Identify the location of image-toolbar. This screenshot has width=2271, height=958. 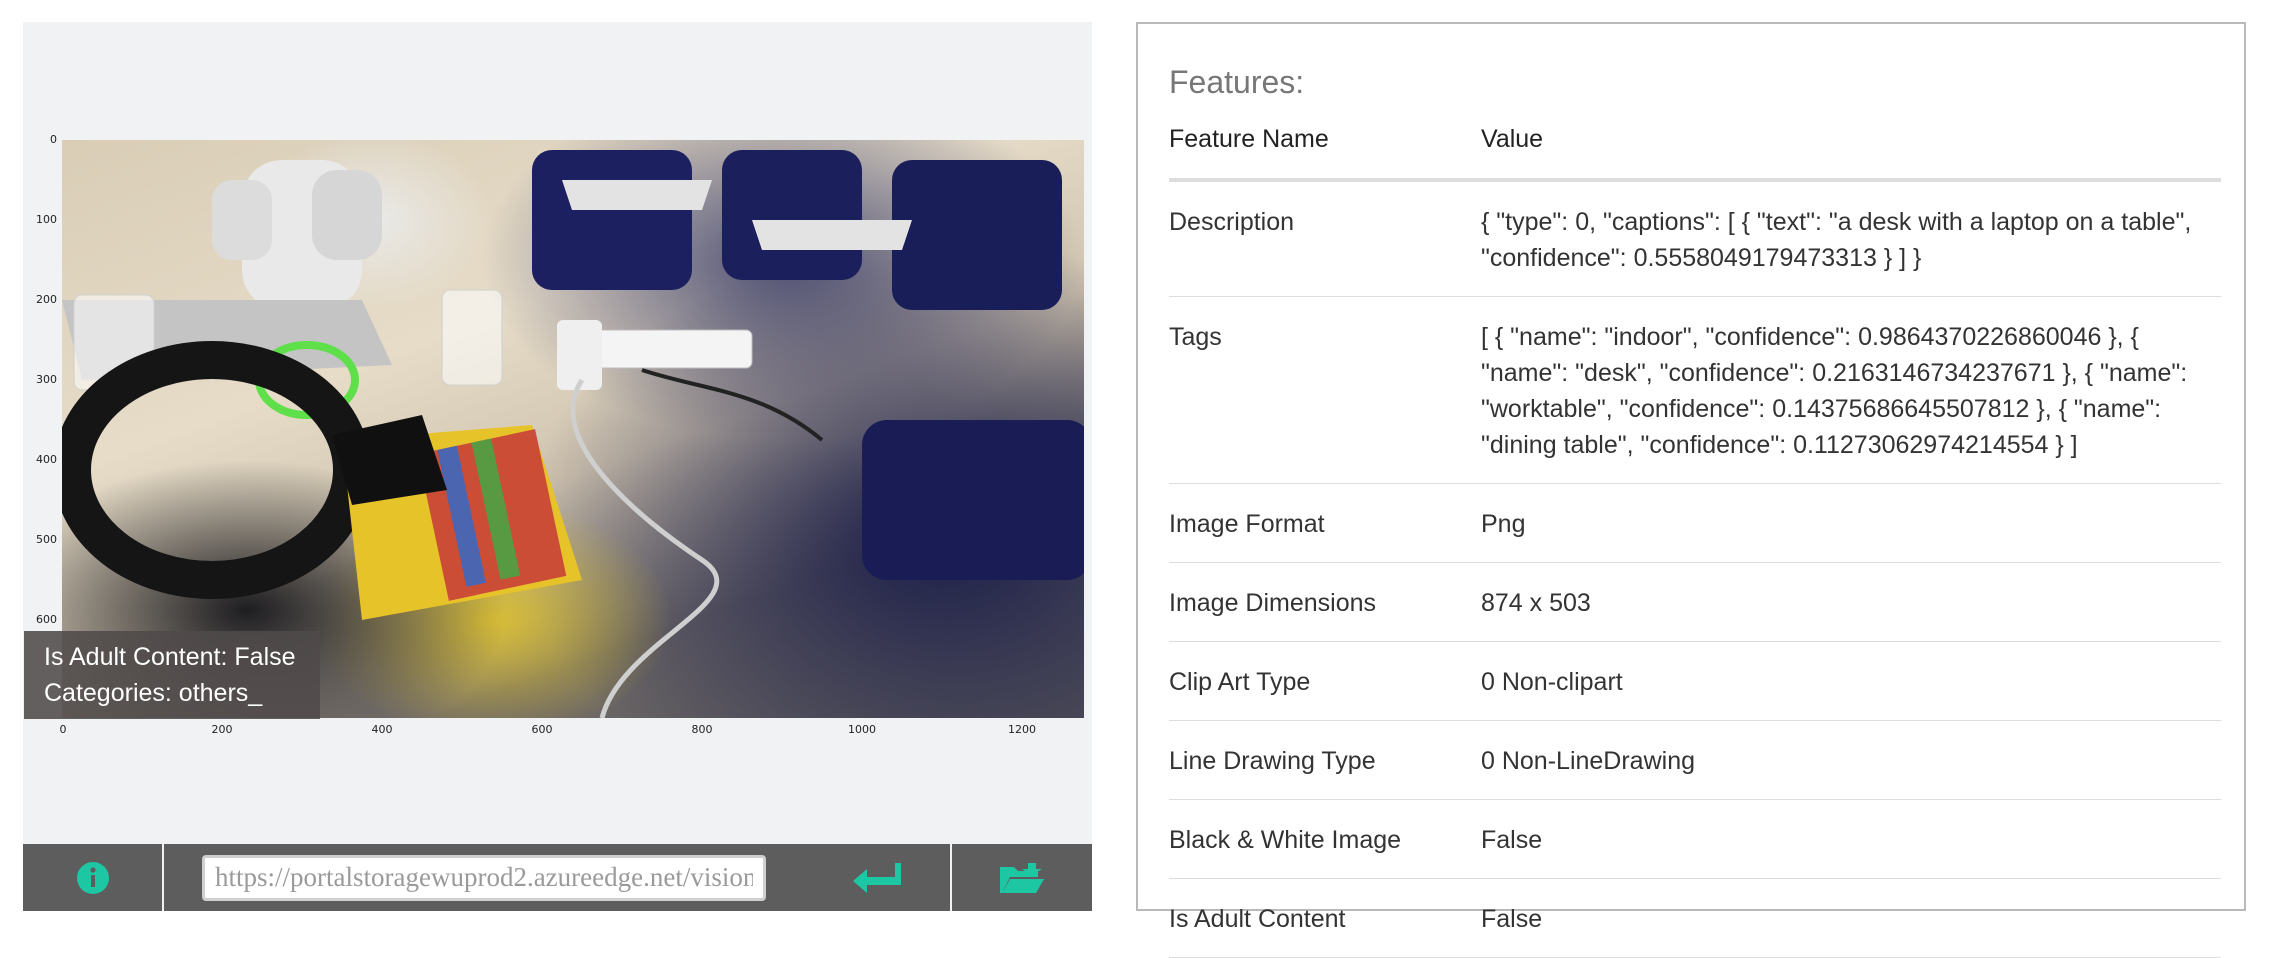
(557, 877).